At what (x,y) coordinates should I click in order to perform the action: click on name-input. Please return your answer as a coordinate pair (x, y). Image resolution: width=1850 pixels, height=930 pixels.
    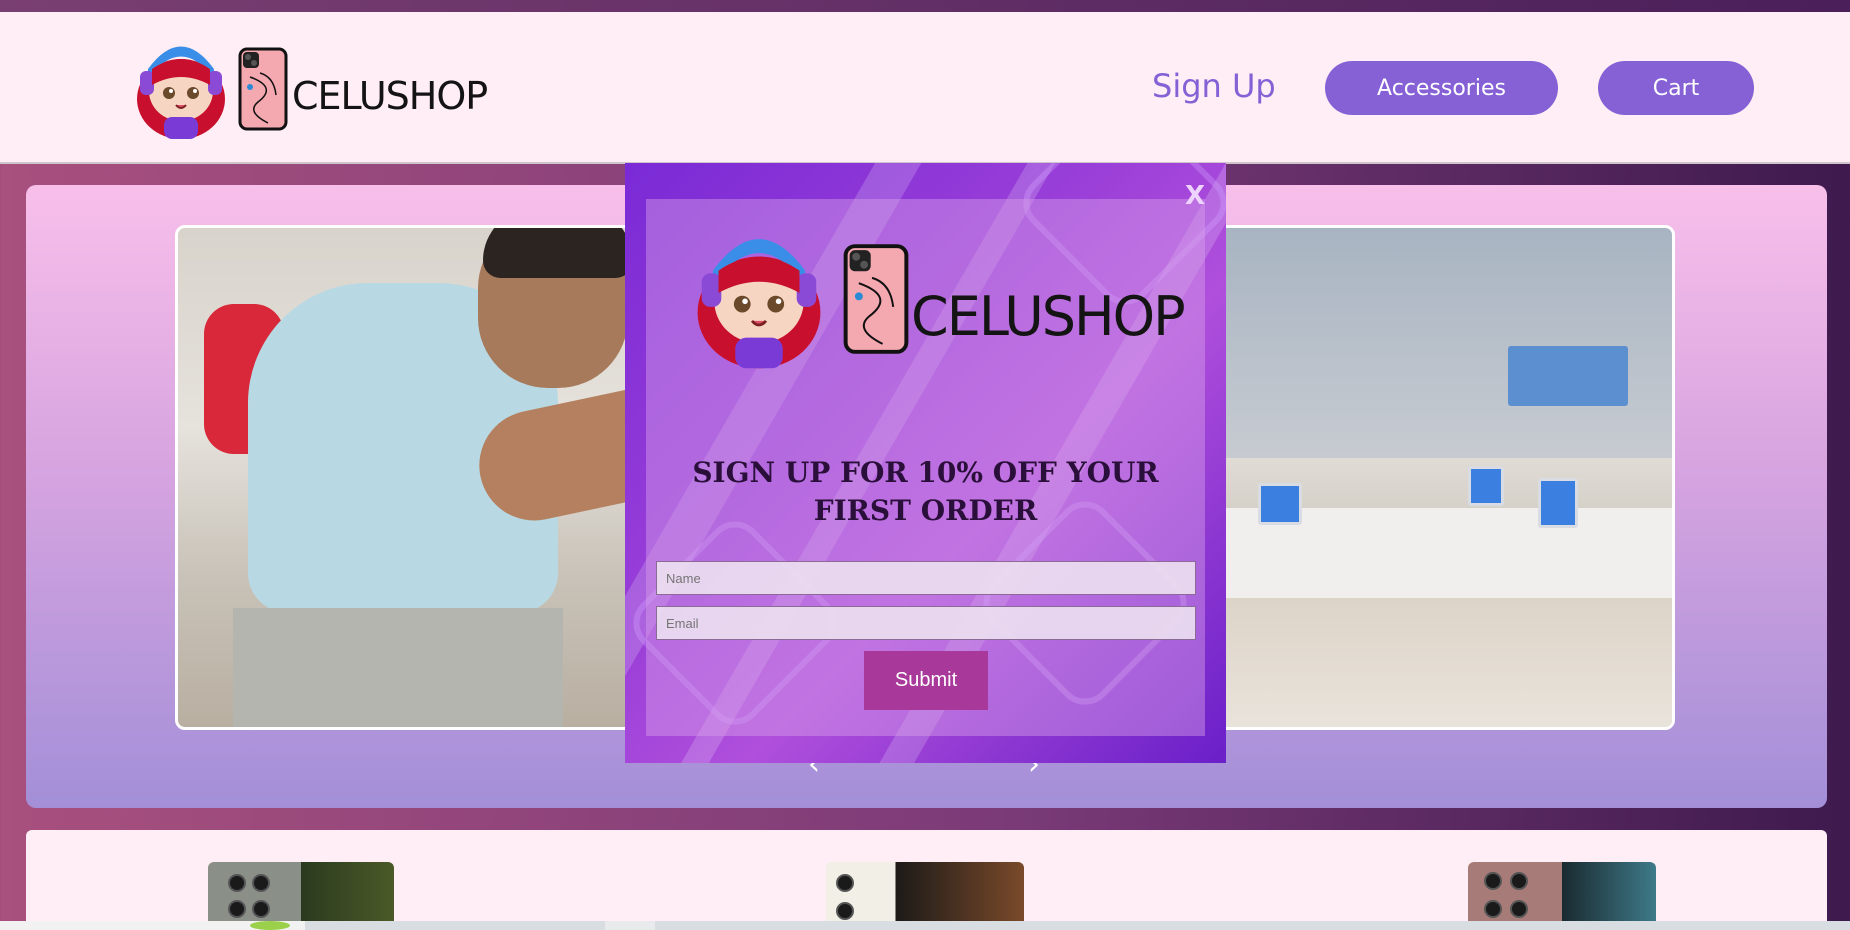
    Looking at the image, I should click on (926, 578).